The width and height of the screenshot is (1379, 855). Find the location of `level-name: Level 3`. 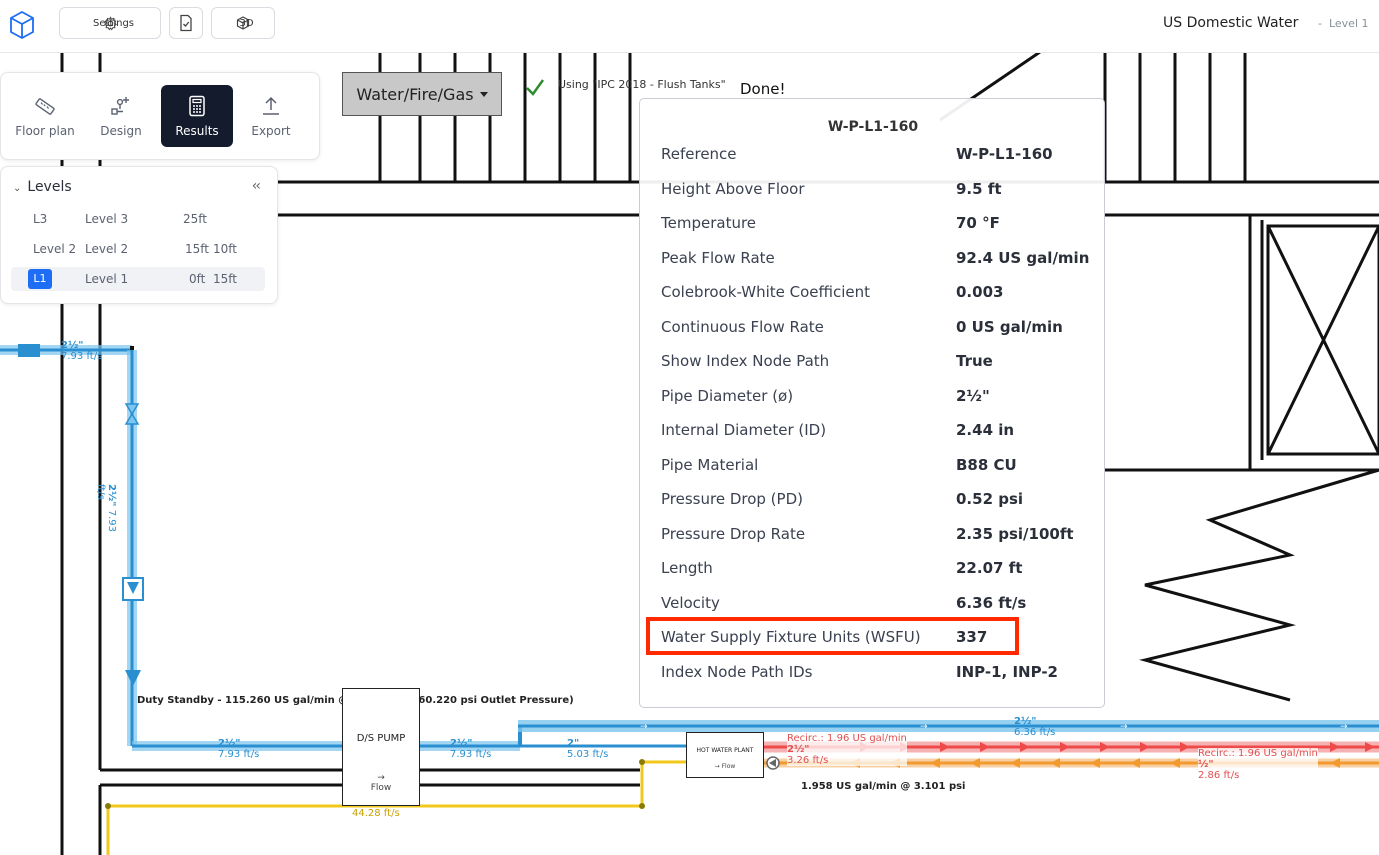

level-name: Level 3 is located at coordinates (107, 219).